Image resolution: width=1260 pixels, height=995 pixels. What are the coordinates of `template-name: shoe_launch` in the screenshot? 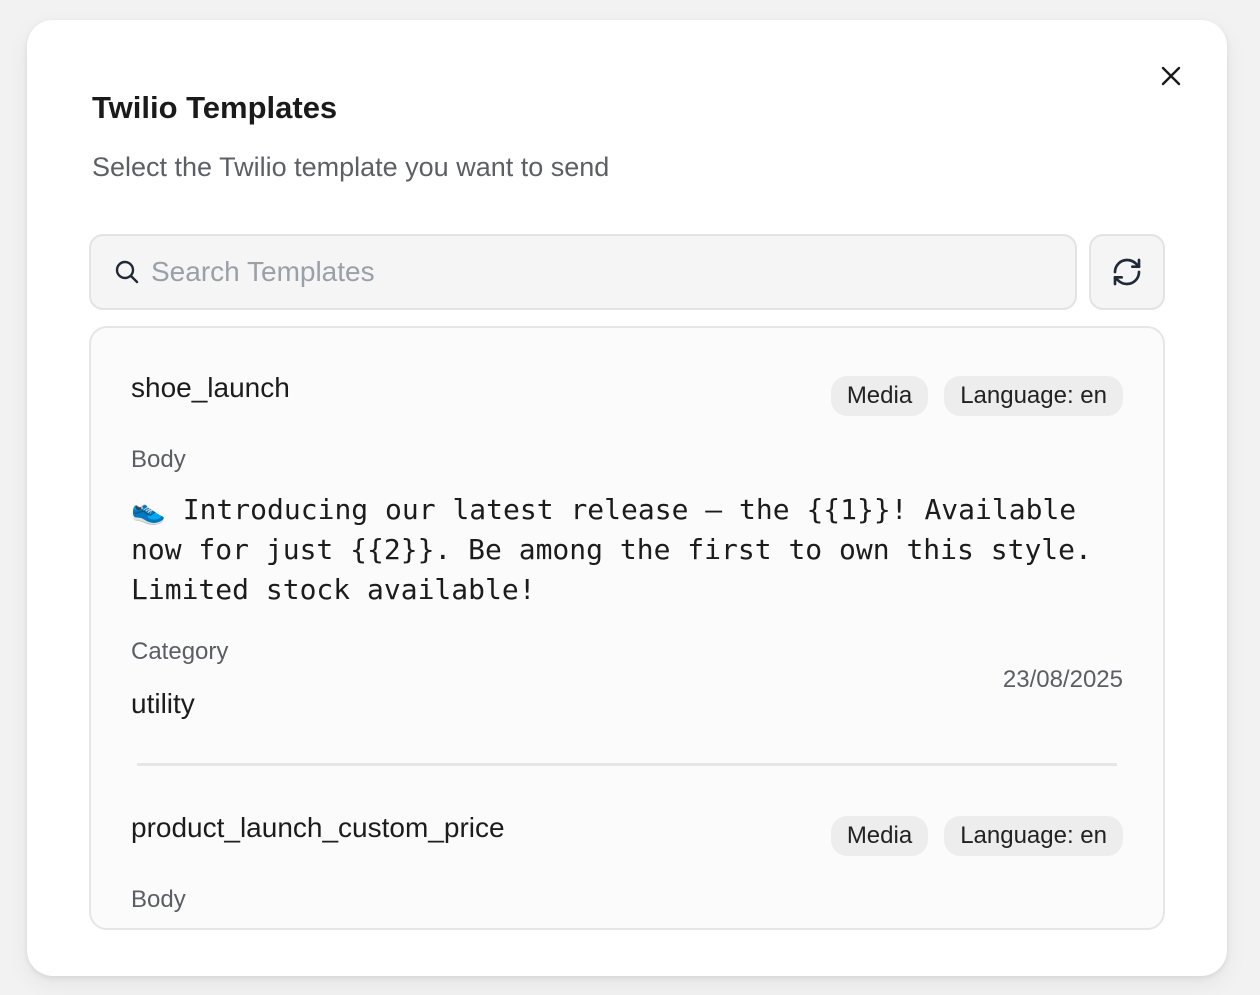 It's located at (210, 387).